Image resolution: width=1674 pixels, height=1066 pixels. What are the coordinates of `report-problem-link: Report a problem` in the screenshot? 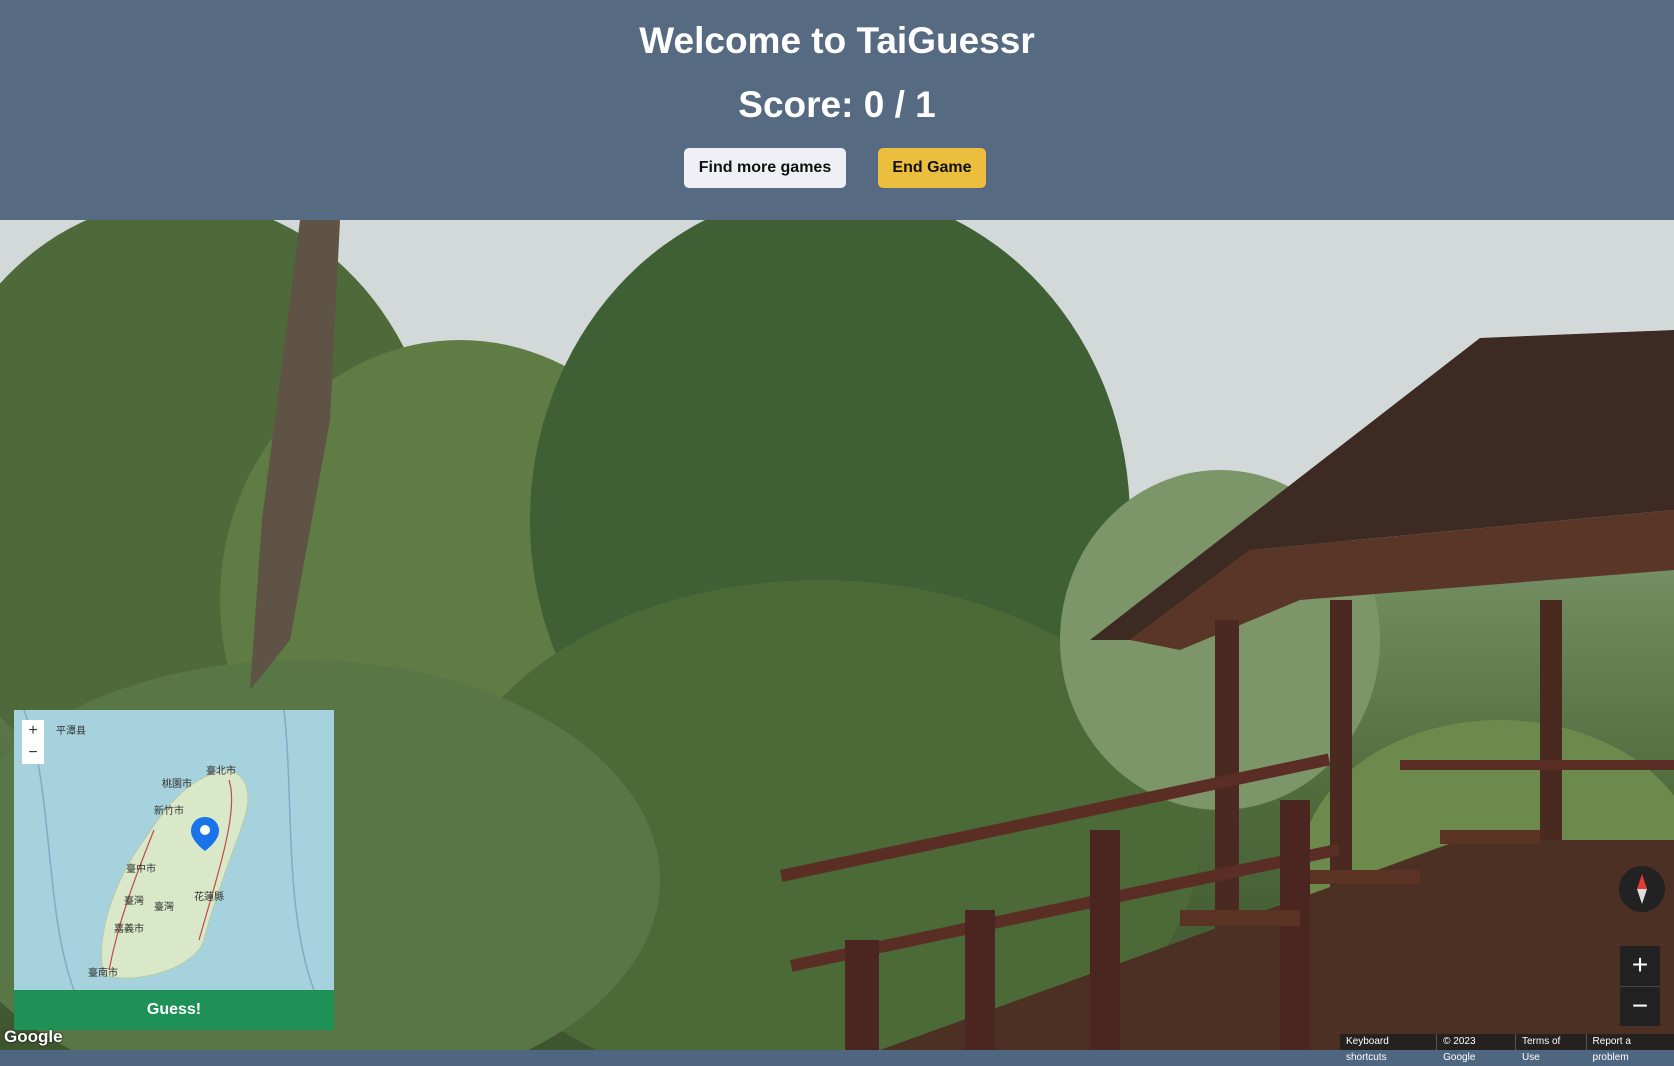 It's located at (1629, 1048).